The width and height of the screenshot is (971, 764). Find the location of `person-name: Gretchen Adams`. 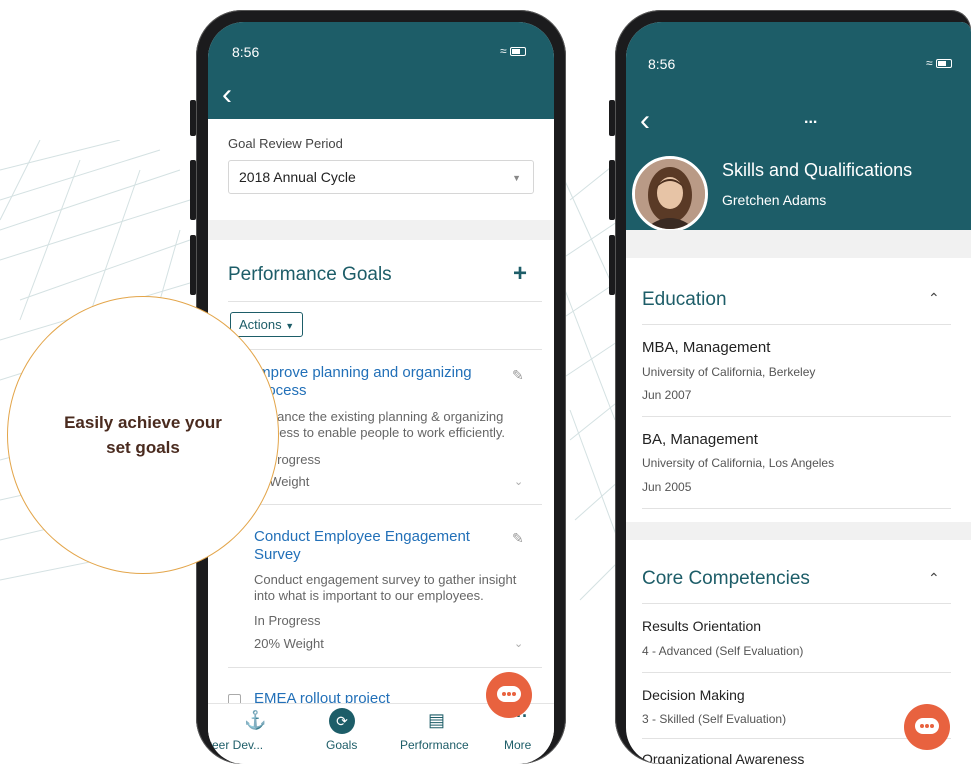

person-name: Gretchen Adams is located at coordinates (774, 200).